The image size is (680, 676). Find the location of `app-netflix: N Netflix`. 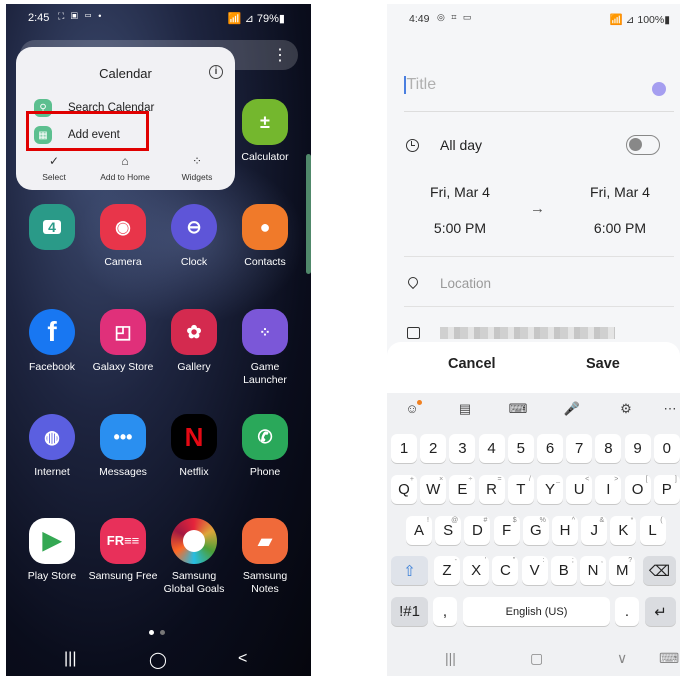

app-netflix: N Netflix is located at coordinates (194, 446).